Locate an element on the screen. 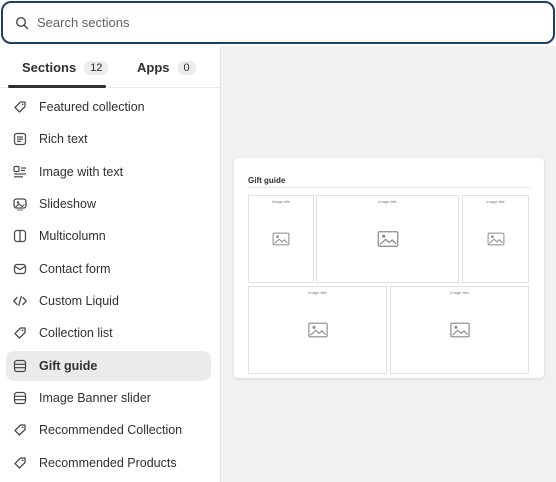  search-box is located at coordinates (278, 22).